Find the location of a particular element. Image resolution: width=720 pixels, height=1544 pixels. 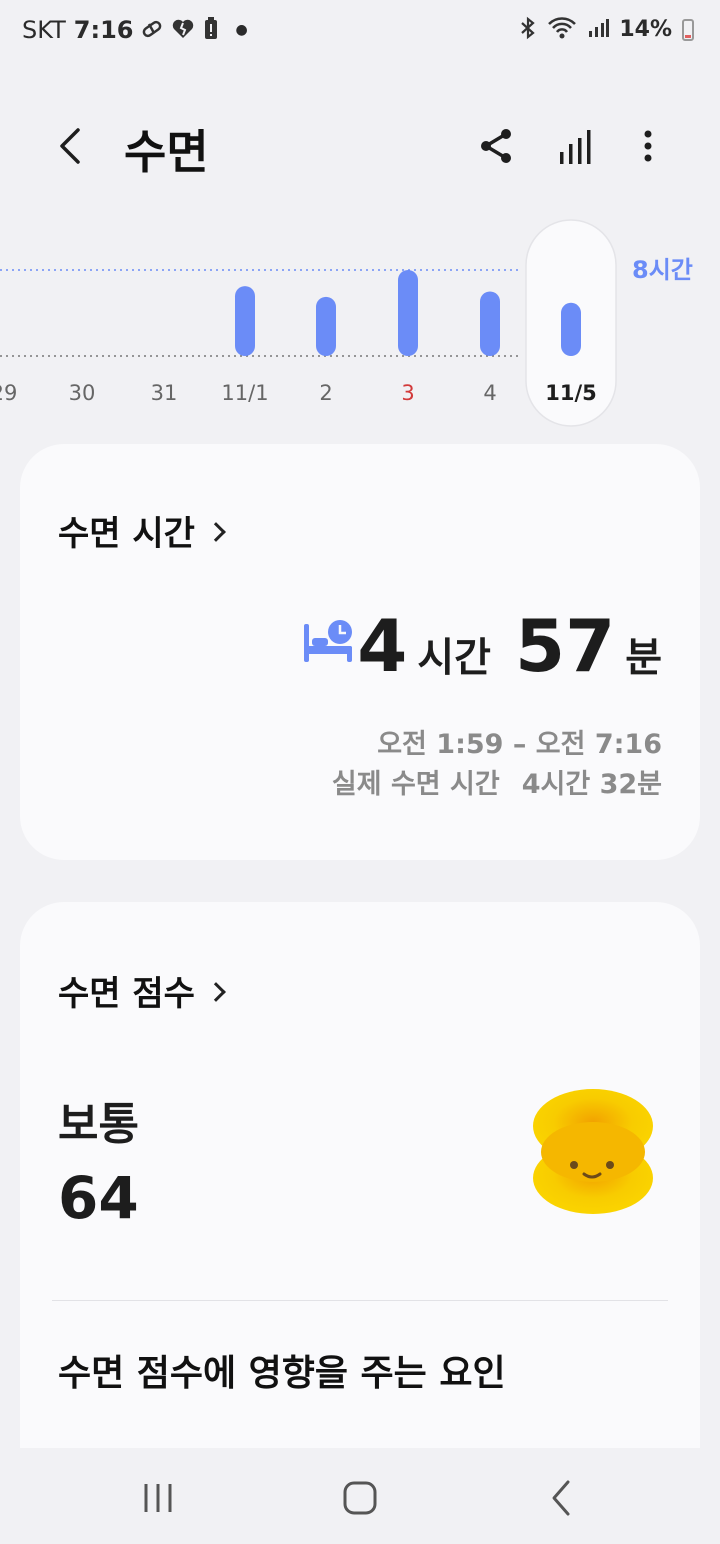

day-label: 4 is located at coordinates (489, 393).